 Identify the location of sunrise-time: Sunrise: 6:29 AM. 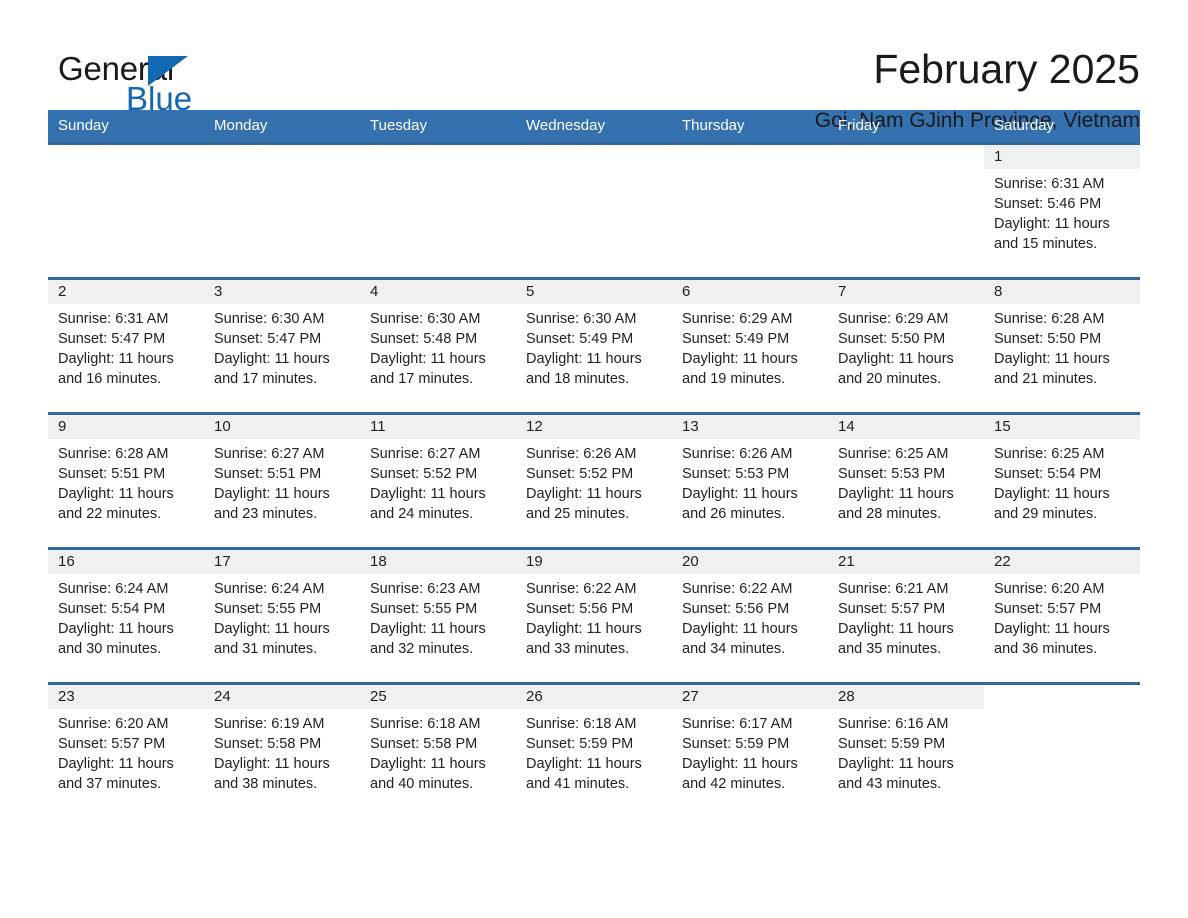
(737, 319).